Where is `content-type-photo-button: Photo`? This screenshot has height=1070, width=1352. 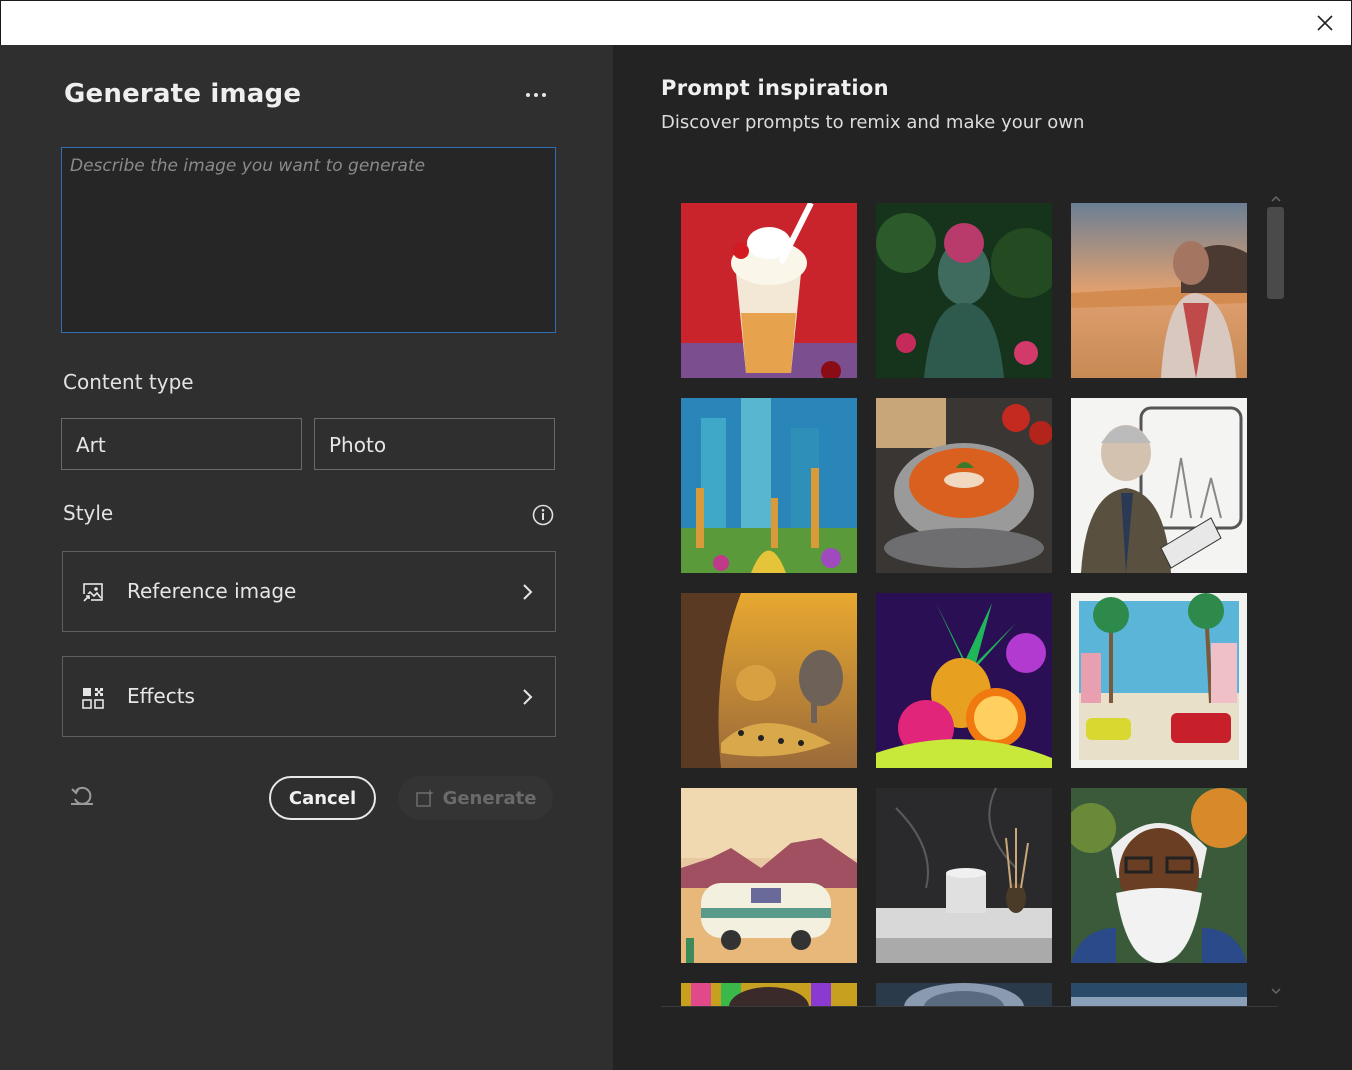
content-type-photo-button: Photo is located at coordinates (434, 444).